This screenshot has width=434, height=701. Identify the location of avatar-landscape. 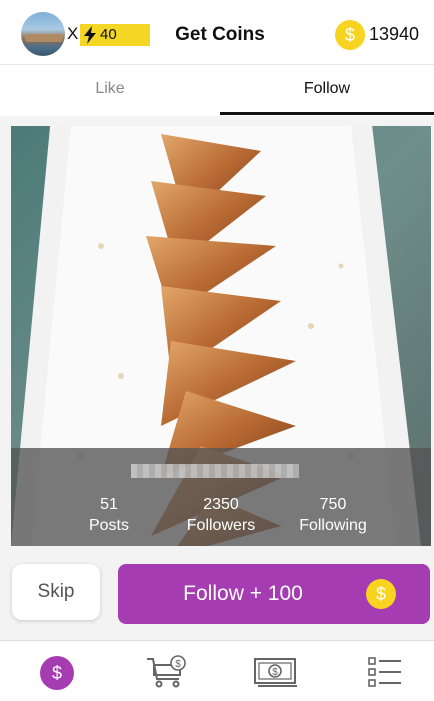
(44, 38).